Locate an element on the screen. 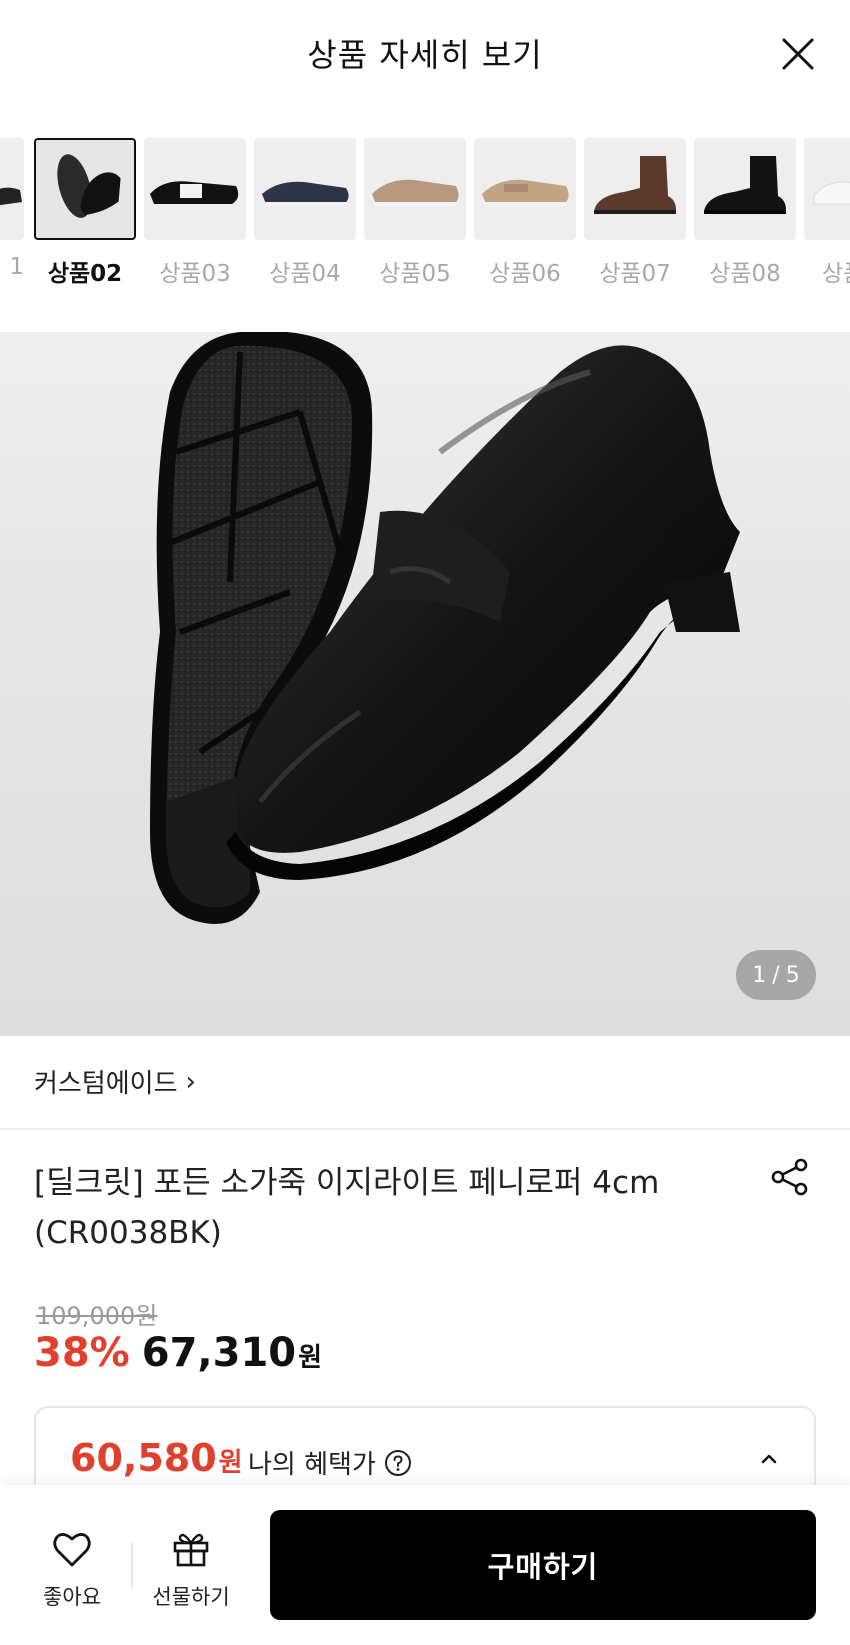 The width and height of the screenshot is (850, 1645). chevron-right-icon: › is located at coordinates (190, 1081).